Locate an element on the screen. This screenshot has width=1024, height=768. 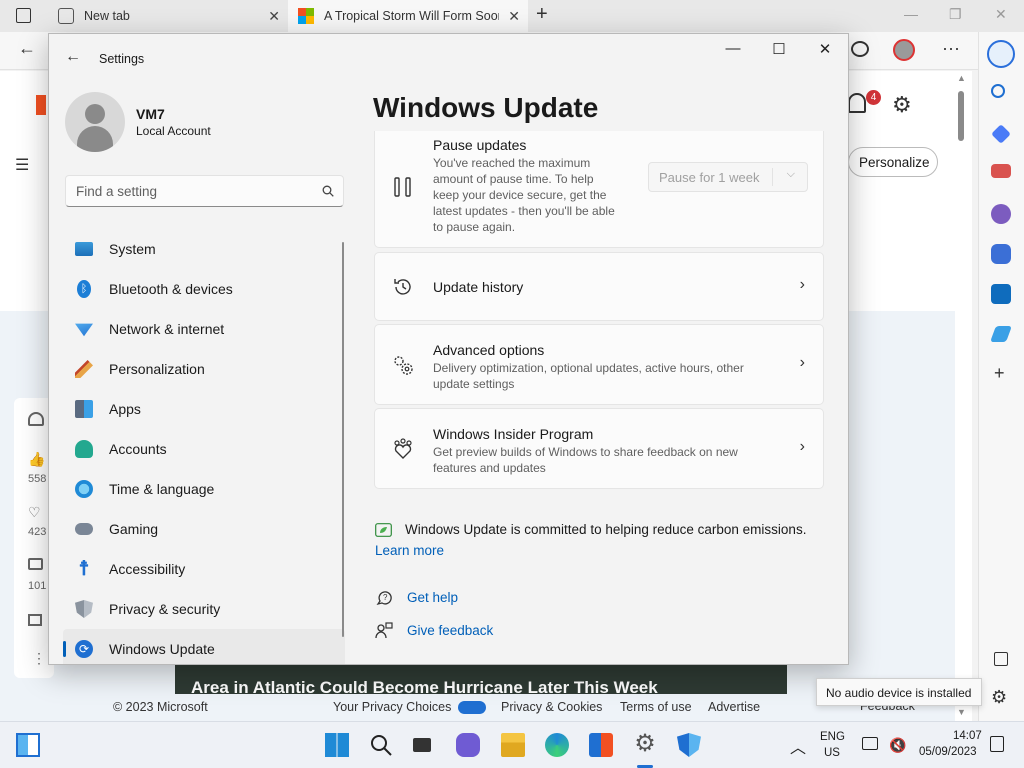
games-icon is located at coordinates (1001, 214).